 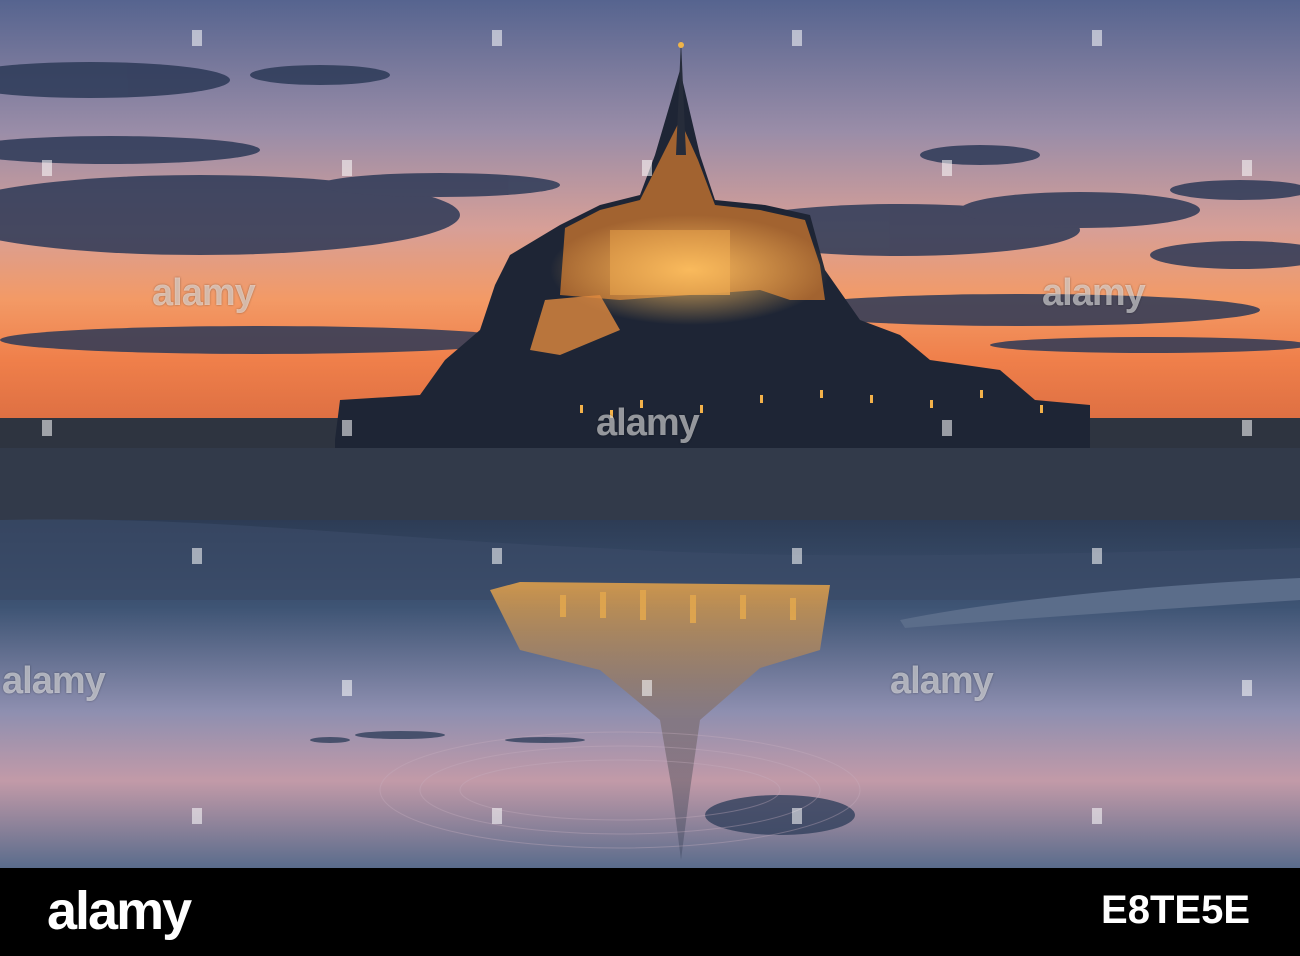 What do you see at coordinates (1175, 910) in the screenshot?
I see `image-id: E8TE5E` at bounding box center [1175, 910].